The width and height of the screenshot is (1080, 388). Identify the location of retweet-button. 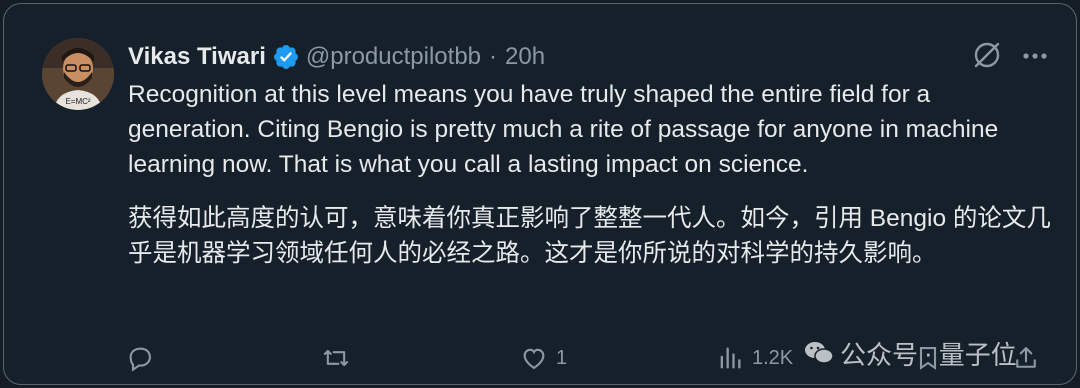
(336, 358).